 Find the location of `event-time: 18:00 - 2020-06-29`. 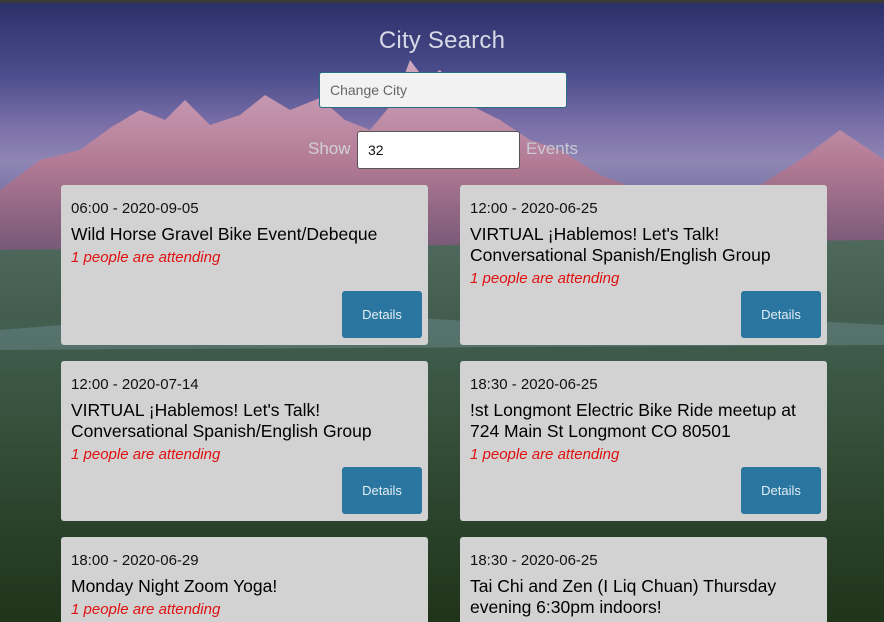

event-time: 18:00 - 2020-06-29 is located at coordinates (135, 560).